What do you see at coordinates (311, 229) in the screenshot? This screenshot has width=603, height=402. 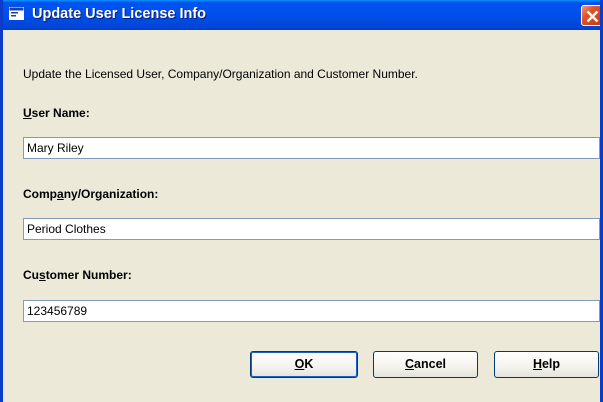 I see `company-input` at bounding box center [311, 229].